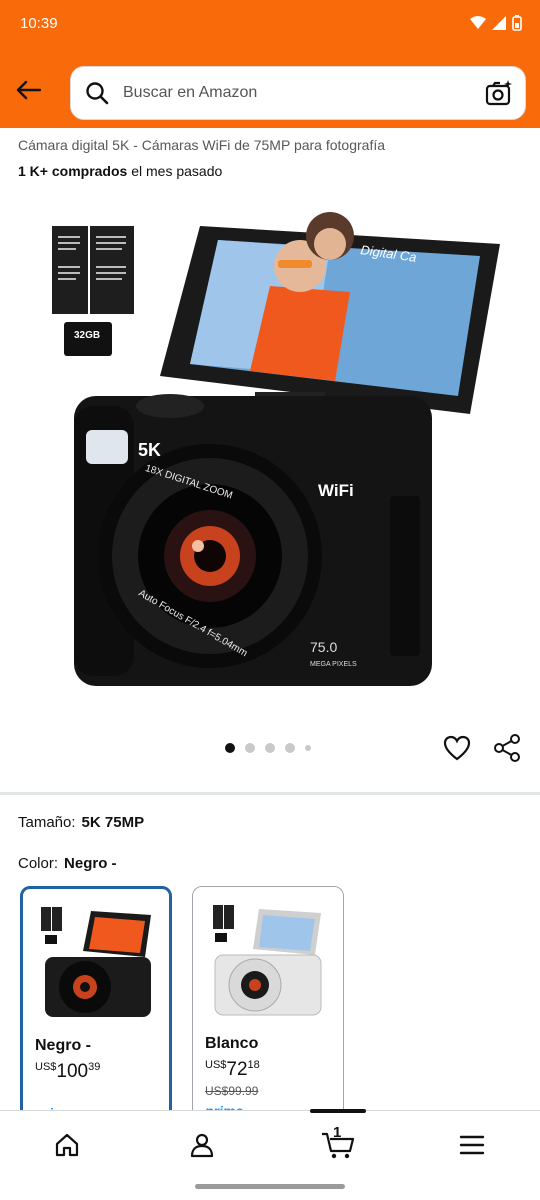 The height and width of the screenshot is (1200, 540). What do you see at coordinates (87, 335) in the screenshot?
I see `sd-card-label: 32GB` at bounding box center [87, 335].